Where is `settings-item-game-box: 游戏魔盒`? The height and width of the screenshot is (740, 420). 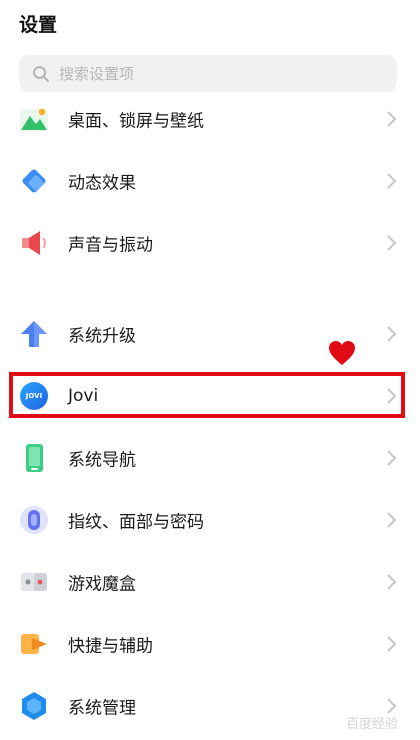 settings-item-game-box: 游戏魔盒 is located at coordinates (210, 582).